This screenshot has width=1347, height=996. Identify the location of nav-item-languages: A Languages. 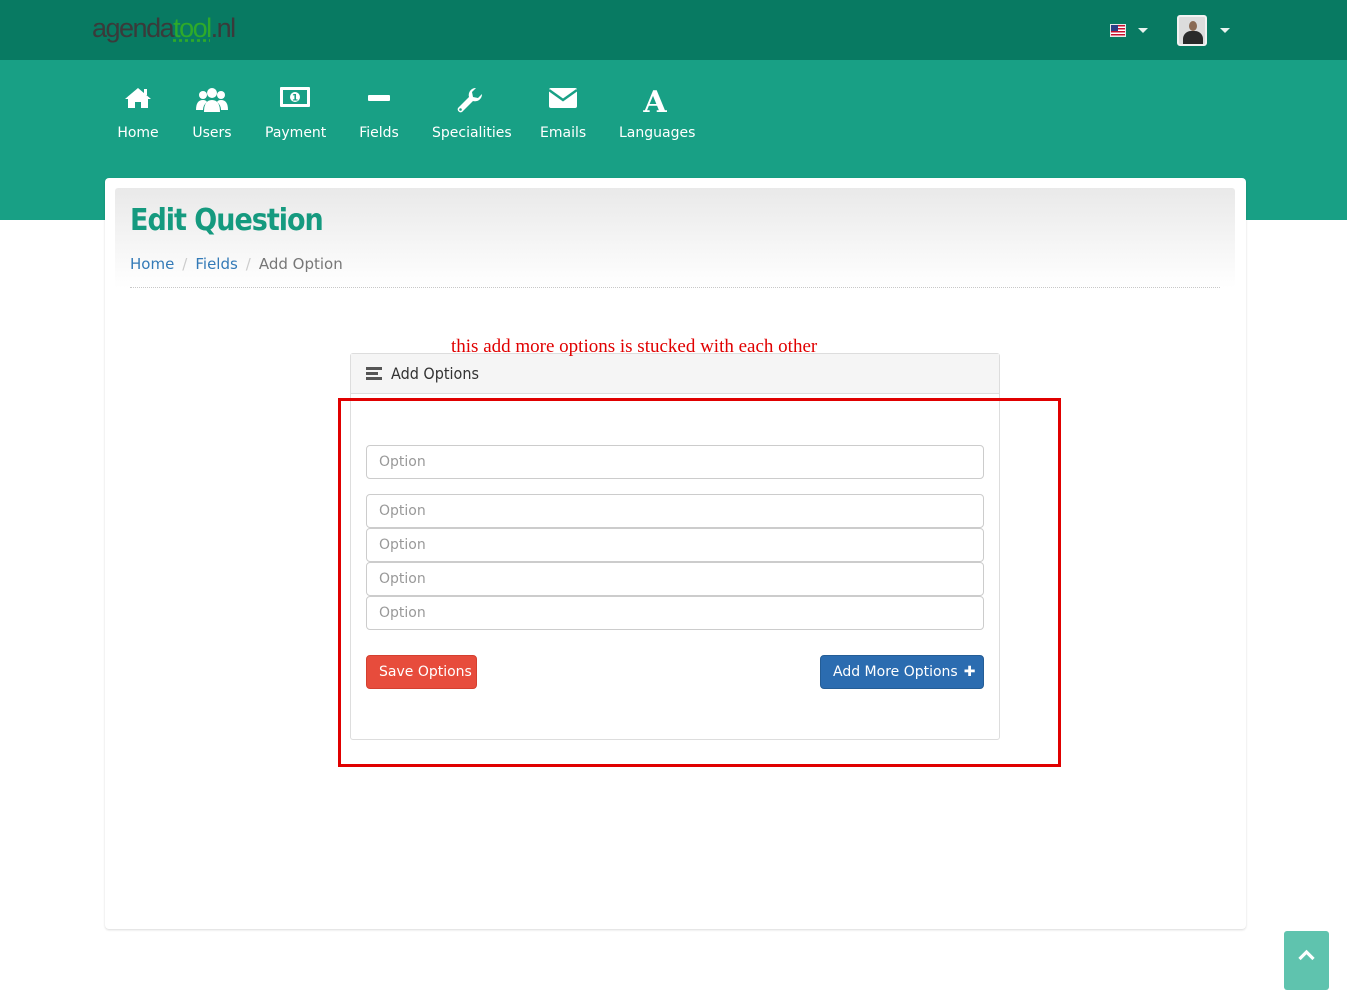
(657, 115).